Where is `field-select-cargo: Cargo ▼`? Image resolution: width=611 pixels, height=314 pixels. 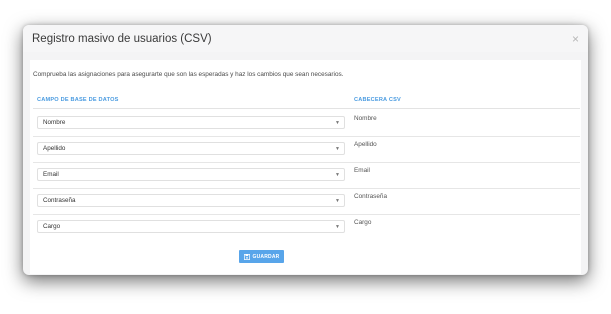
field-select-cargo: Cargo ▼ is located at coordinates (191, 226).